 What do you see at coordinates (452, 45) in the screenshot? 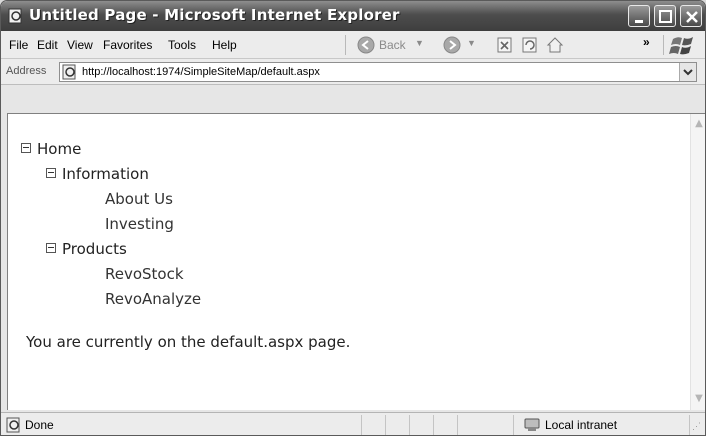
I see `forward-arrow-icon` at bounding box center [452, 45].